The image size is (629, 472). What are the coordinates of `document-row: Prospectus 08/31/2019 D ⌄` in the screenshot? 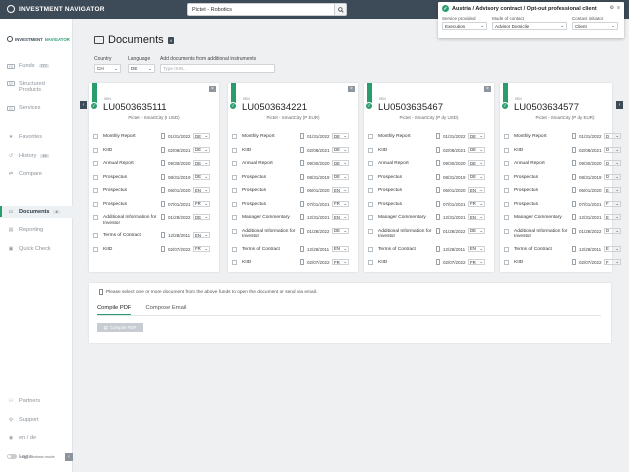 It's located at (566, 178).